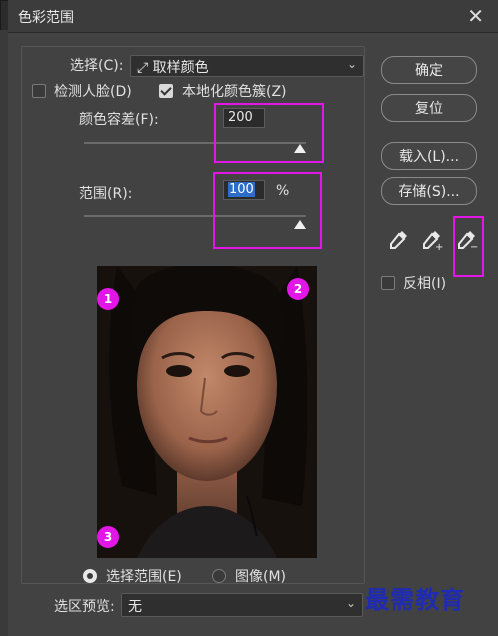 This screenshot has width=498, height=636. I want to click on background-strip, so click(4, 333).